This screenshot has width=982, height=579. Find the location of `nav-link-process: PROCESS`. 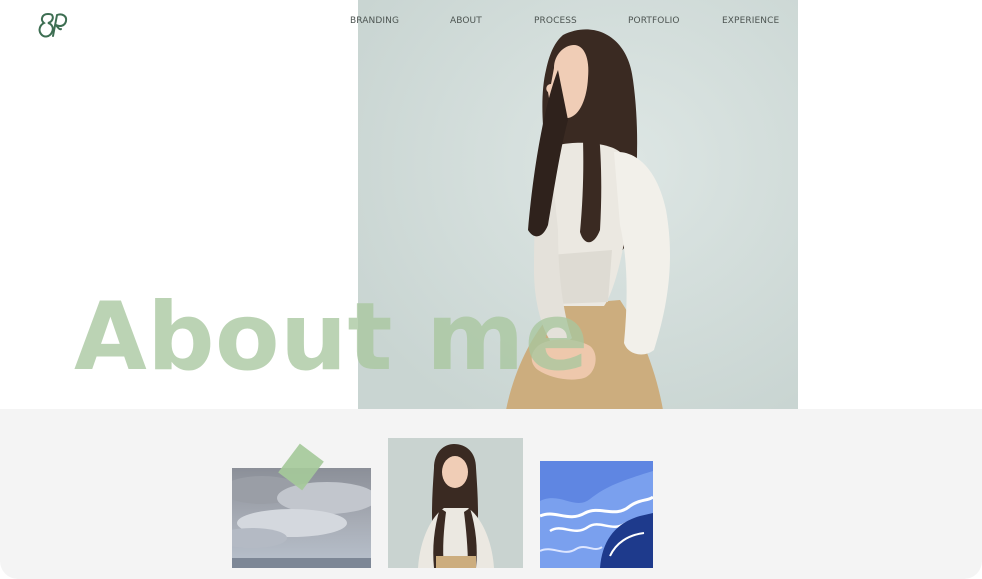

nav-link-process: PROCESS is located at coordinates (555, 21).